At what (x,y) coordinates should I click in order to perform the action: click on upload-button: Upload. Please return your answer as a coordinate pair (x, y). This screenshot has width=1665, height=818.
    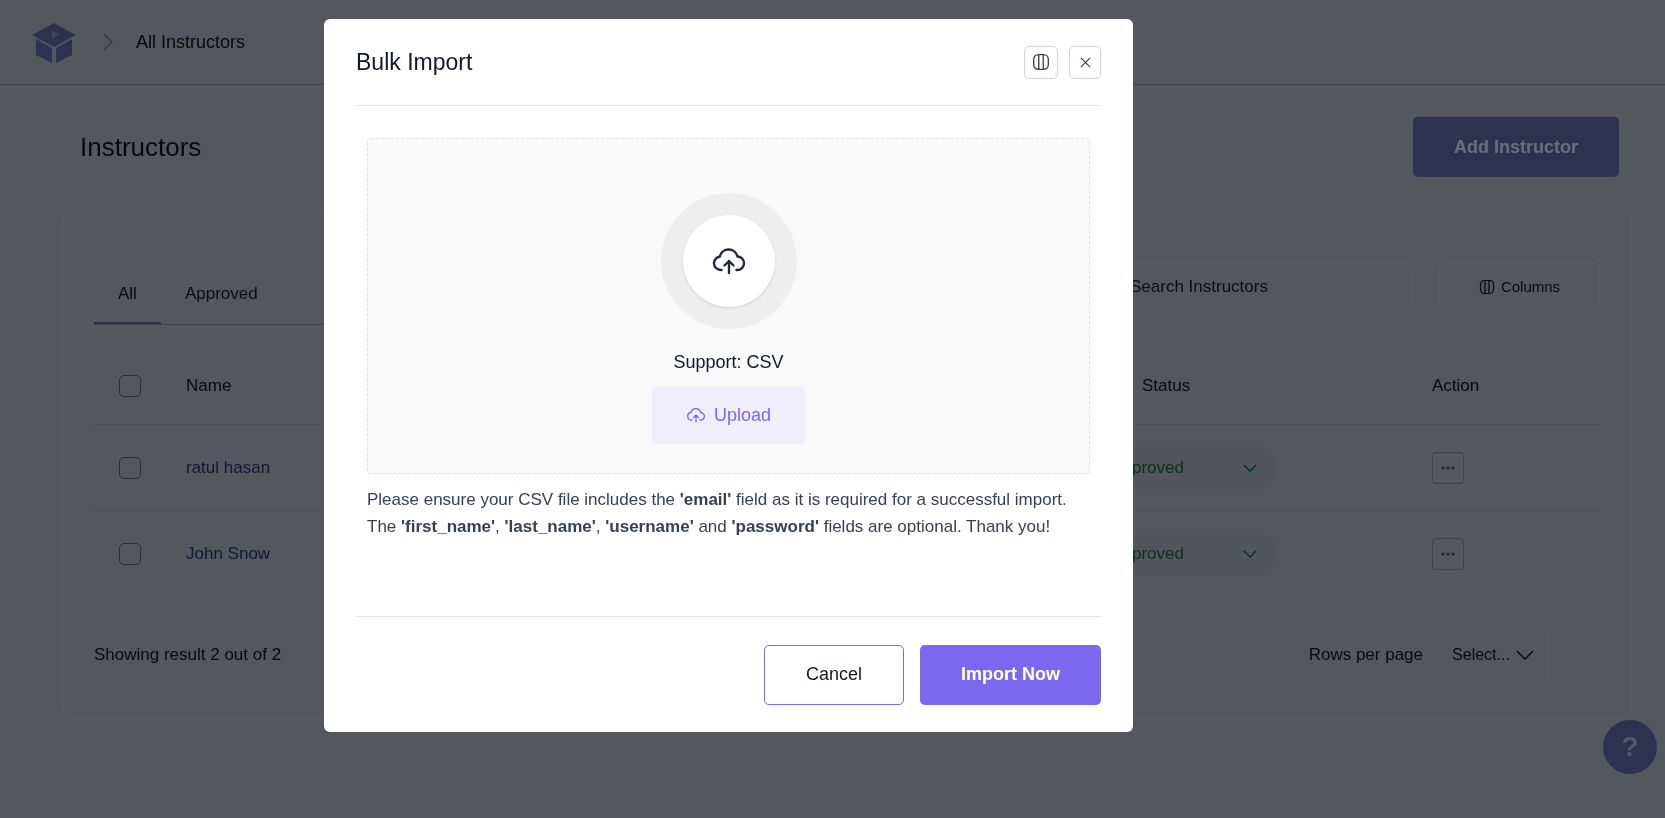
    Looking at the image, I should click on (728, 415).